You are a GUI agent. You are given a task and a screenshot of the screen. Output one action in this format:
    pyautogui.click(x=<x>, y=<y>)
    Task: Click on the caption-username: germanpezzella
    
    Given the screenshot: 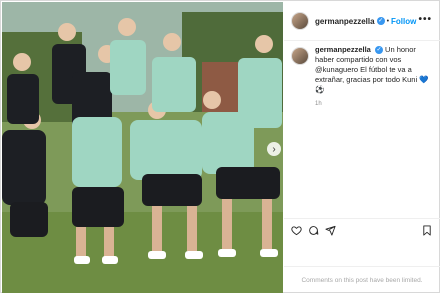 What is the action you would take?
    pyautogui.click(x=343, y=49)
    